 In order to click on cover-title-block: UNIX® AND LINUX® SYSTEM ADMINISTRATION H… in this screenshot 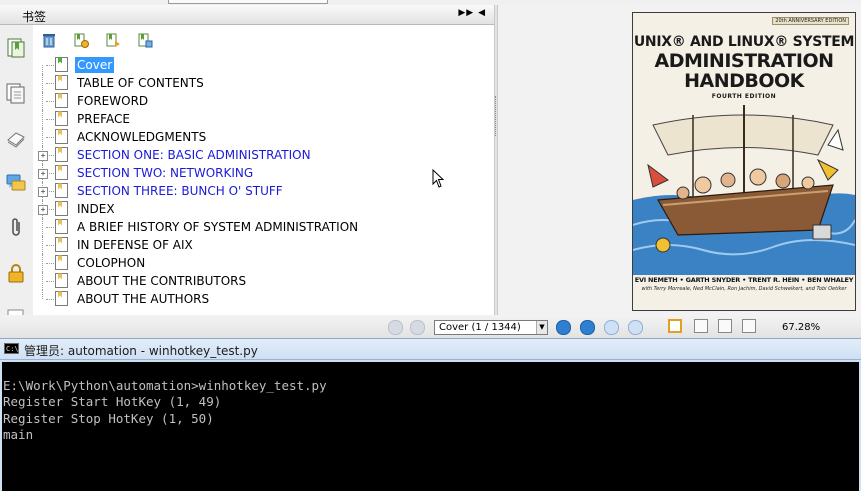, I will do `click(744, 67)`.